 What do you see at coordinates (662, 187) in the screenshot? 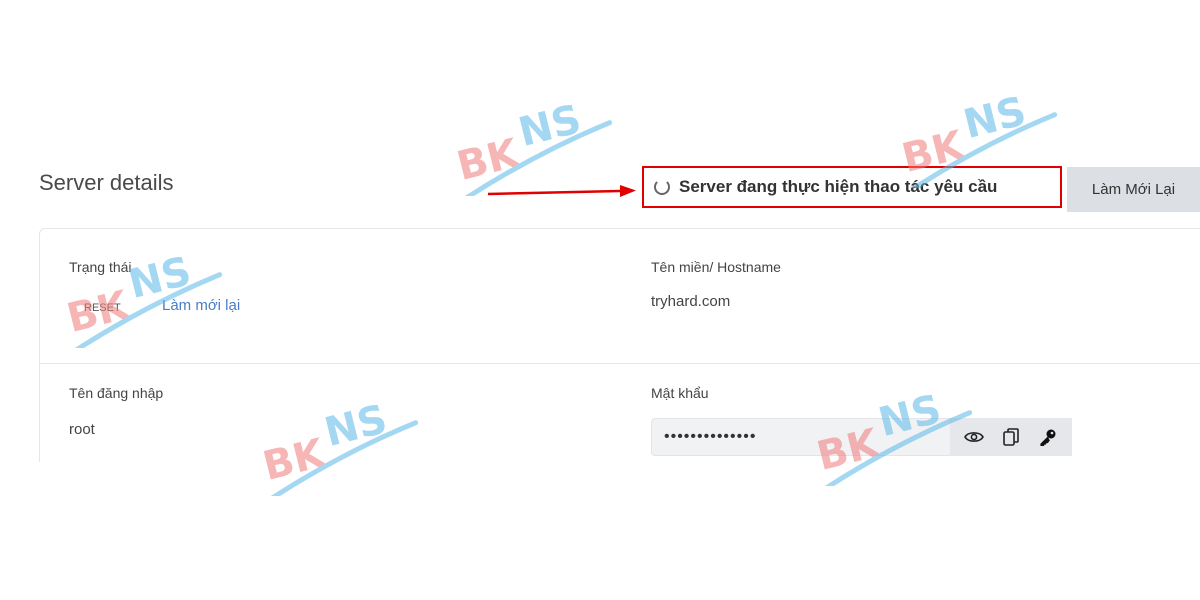
I see `spinner-icon` at bounding box center [662, 187].